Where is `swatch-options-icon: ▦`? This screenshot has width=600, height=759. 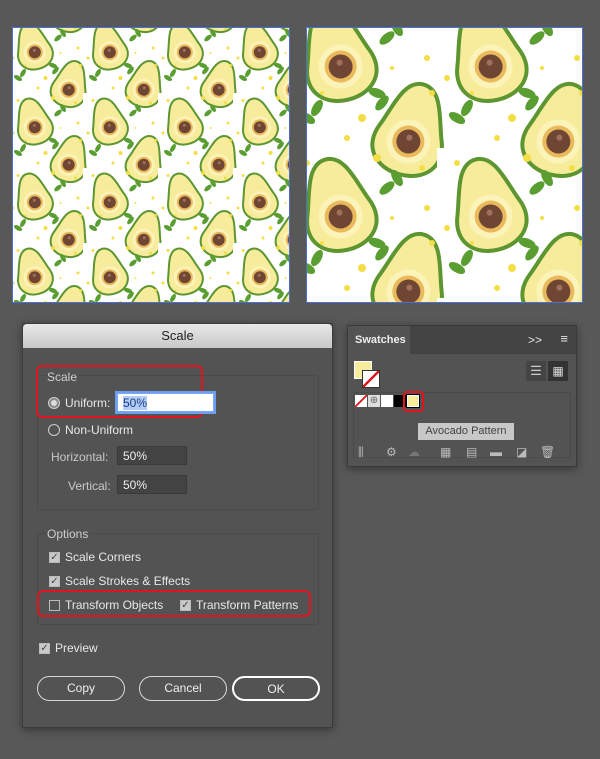 swatch-options-icon: ▦ is located at coordinates (445, 452).